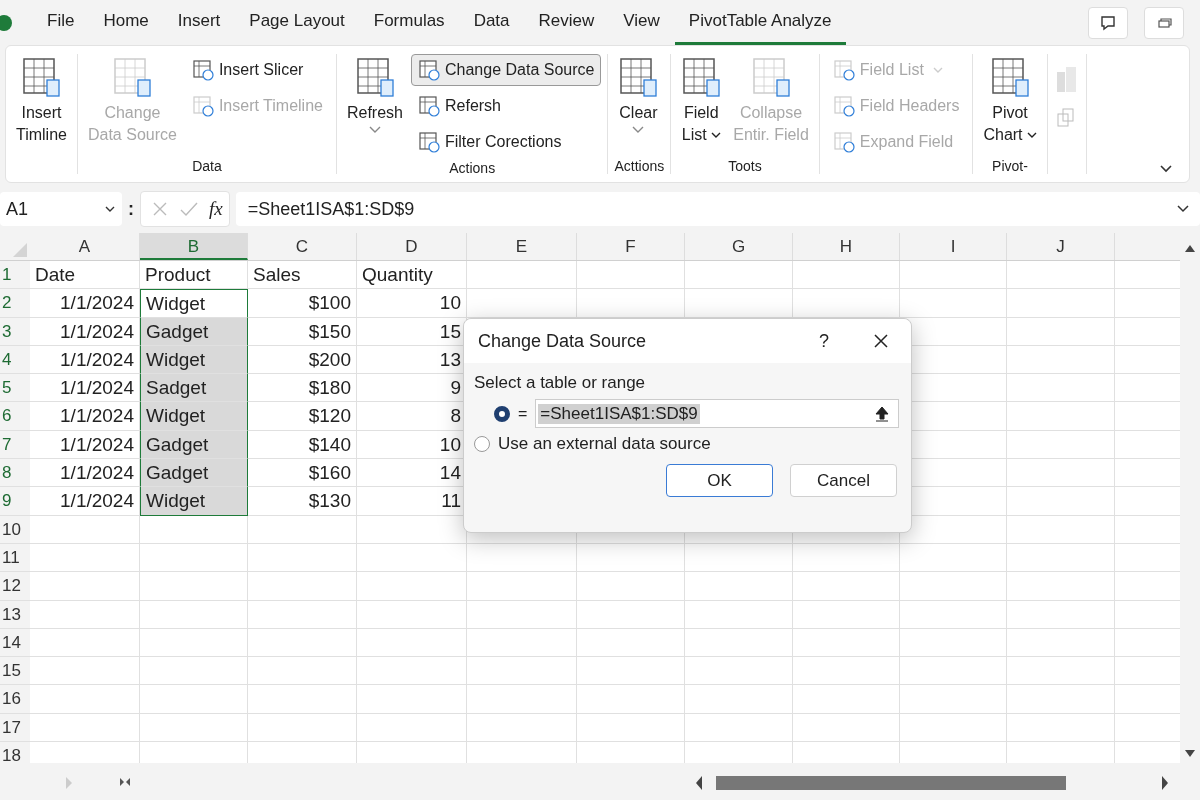  I want to click on row-header: 4, so click(15, 360).